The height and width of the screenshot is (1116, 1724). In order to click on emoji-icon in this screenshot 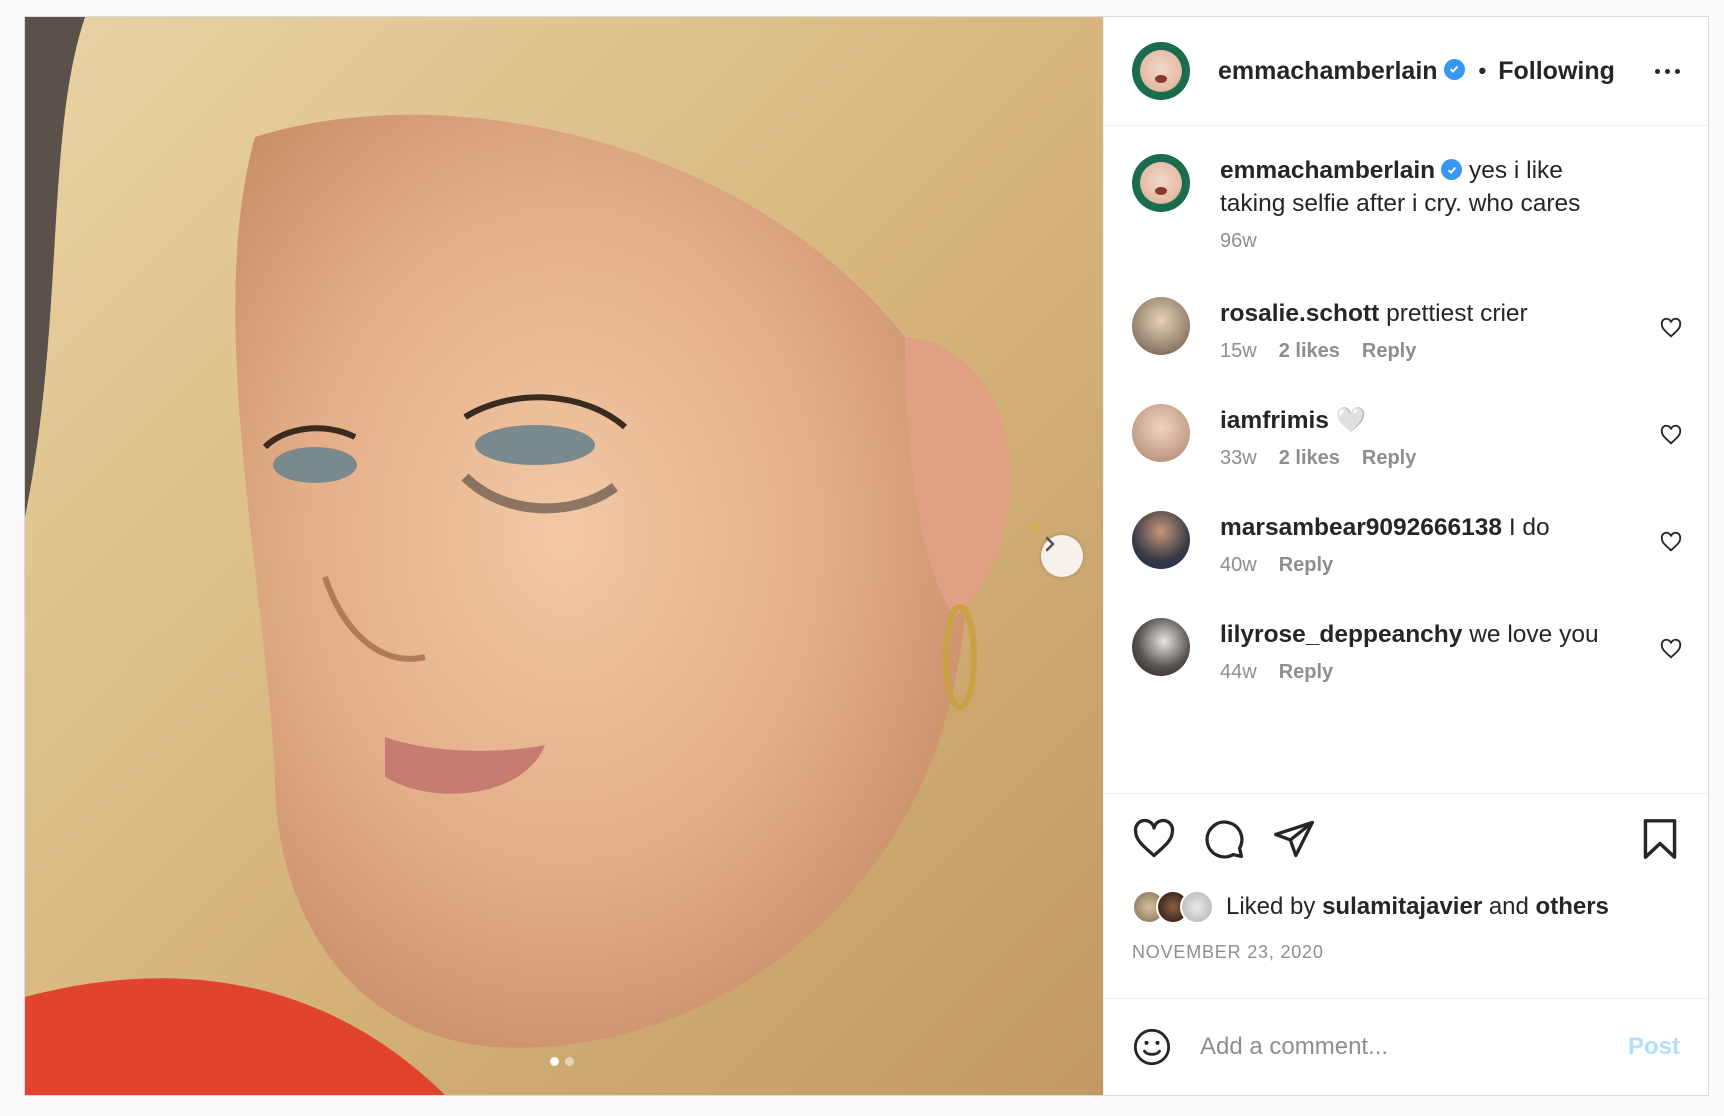, I will do `click(1152, 1047)`.